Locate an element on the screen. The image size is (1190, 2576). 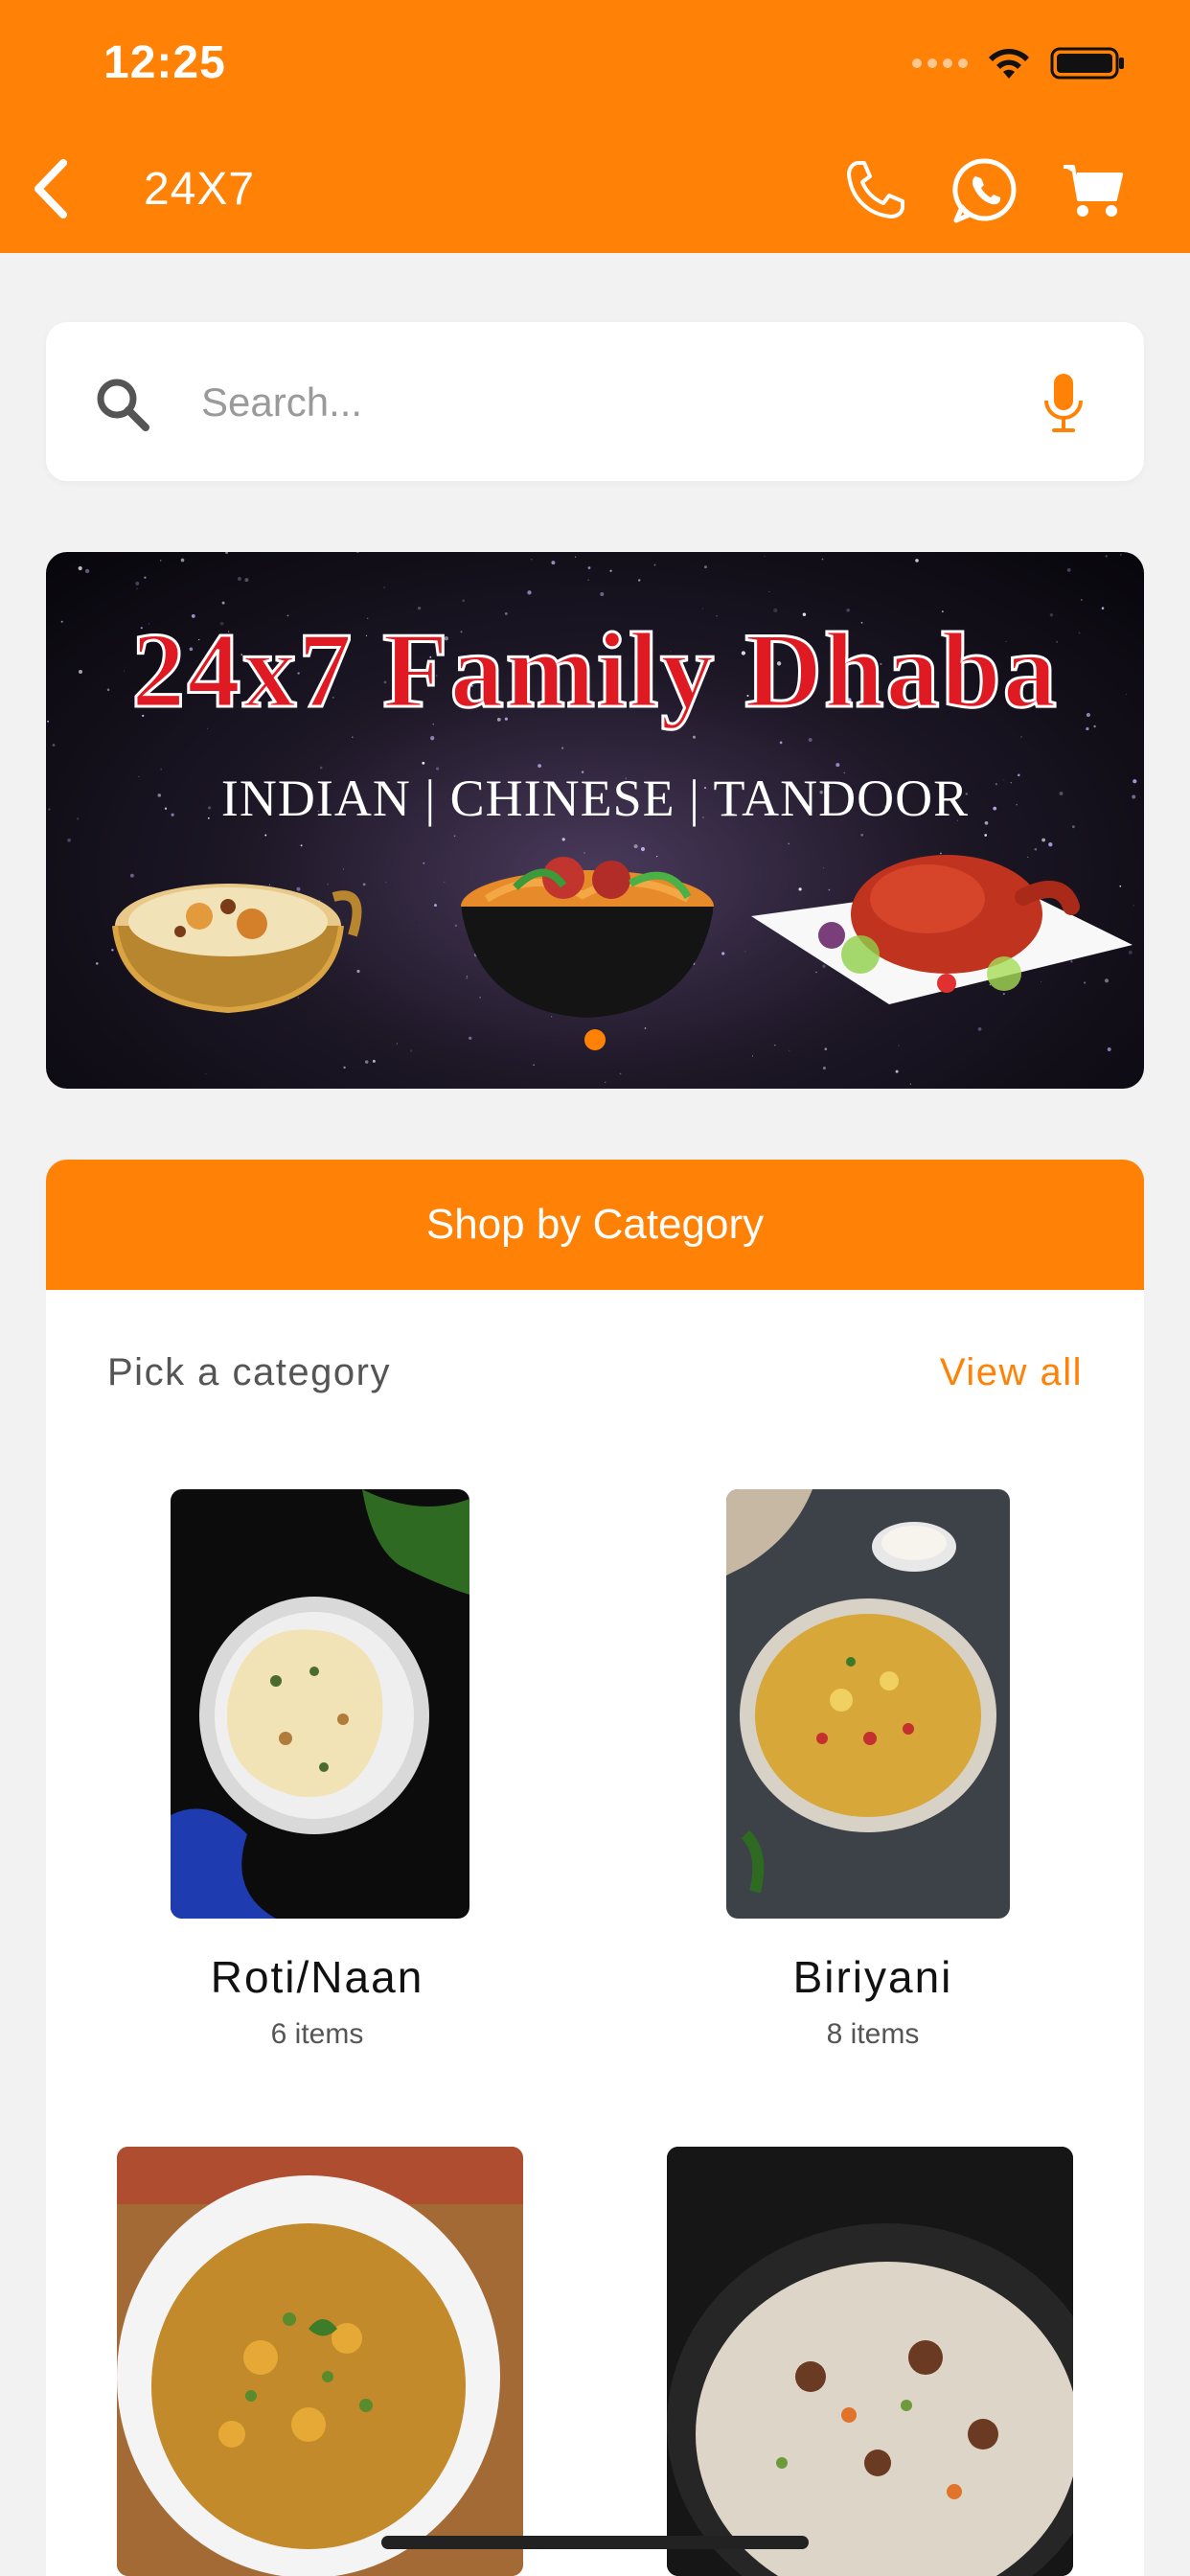
banner-subtitle: INDIAN | CHINESE | TANDOOR is located at coordinates (595, 798).